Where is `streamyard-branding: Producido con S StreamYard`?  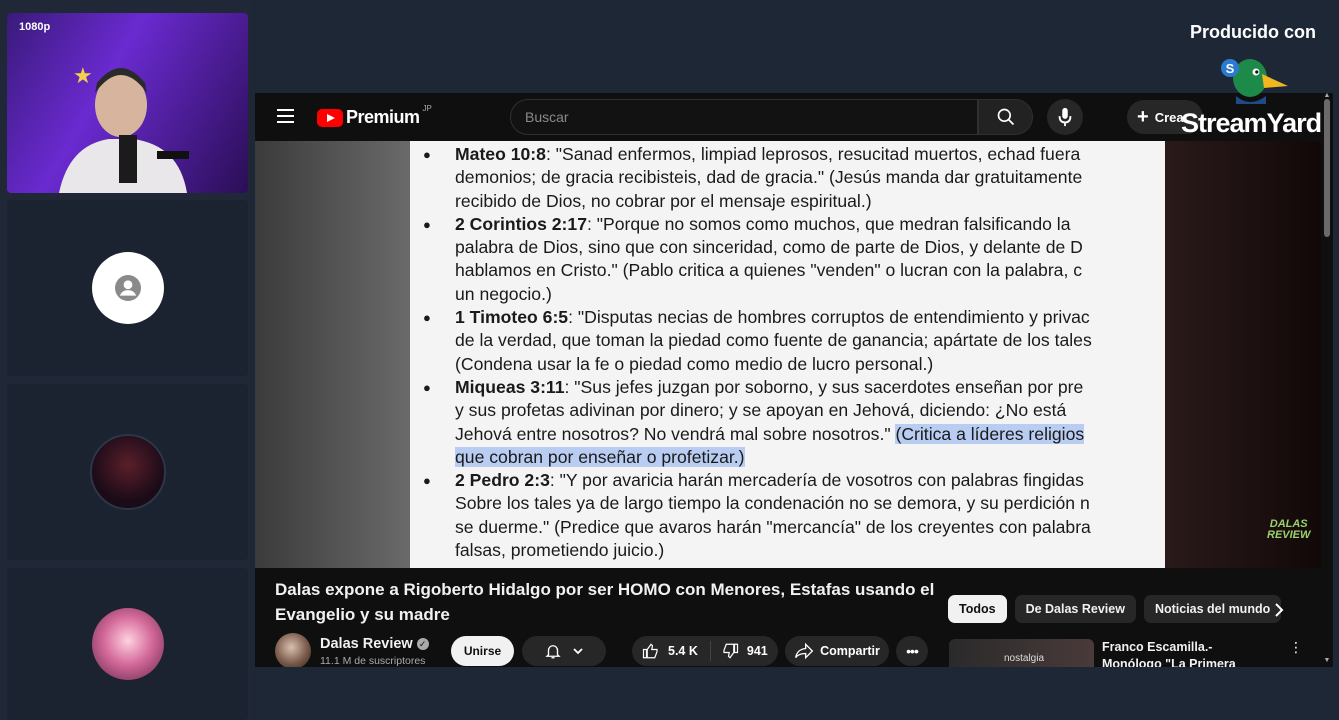 streamyard-branding: Producido con S StreamYard is located at coordinates (1255, 80).